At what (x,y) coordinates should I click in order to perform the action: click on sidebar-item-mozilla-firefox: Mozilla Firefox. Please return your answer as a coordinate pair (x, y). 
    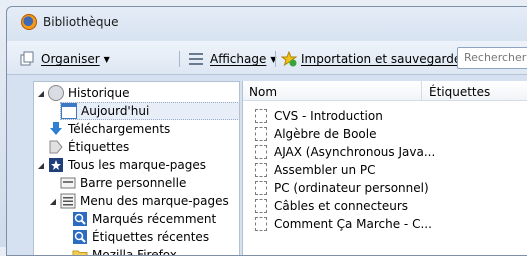
    Looking at the image, I should click on (124, 251).